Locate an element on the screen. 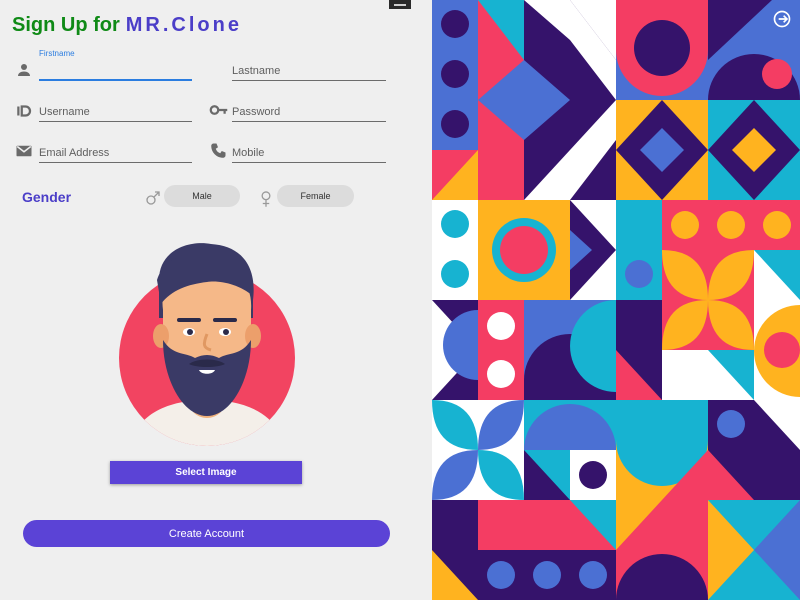 The height and width of the screenshot is (600, 800). lastname-field is located at coordinates (309, 67).